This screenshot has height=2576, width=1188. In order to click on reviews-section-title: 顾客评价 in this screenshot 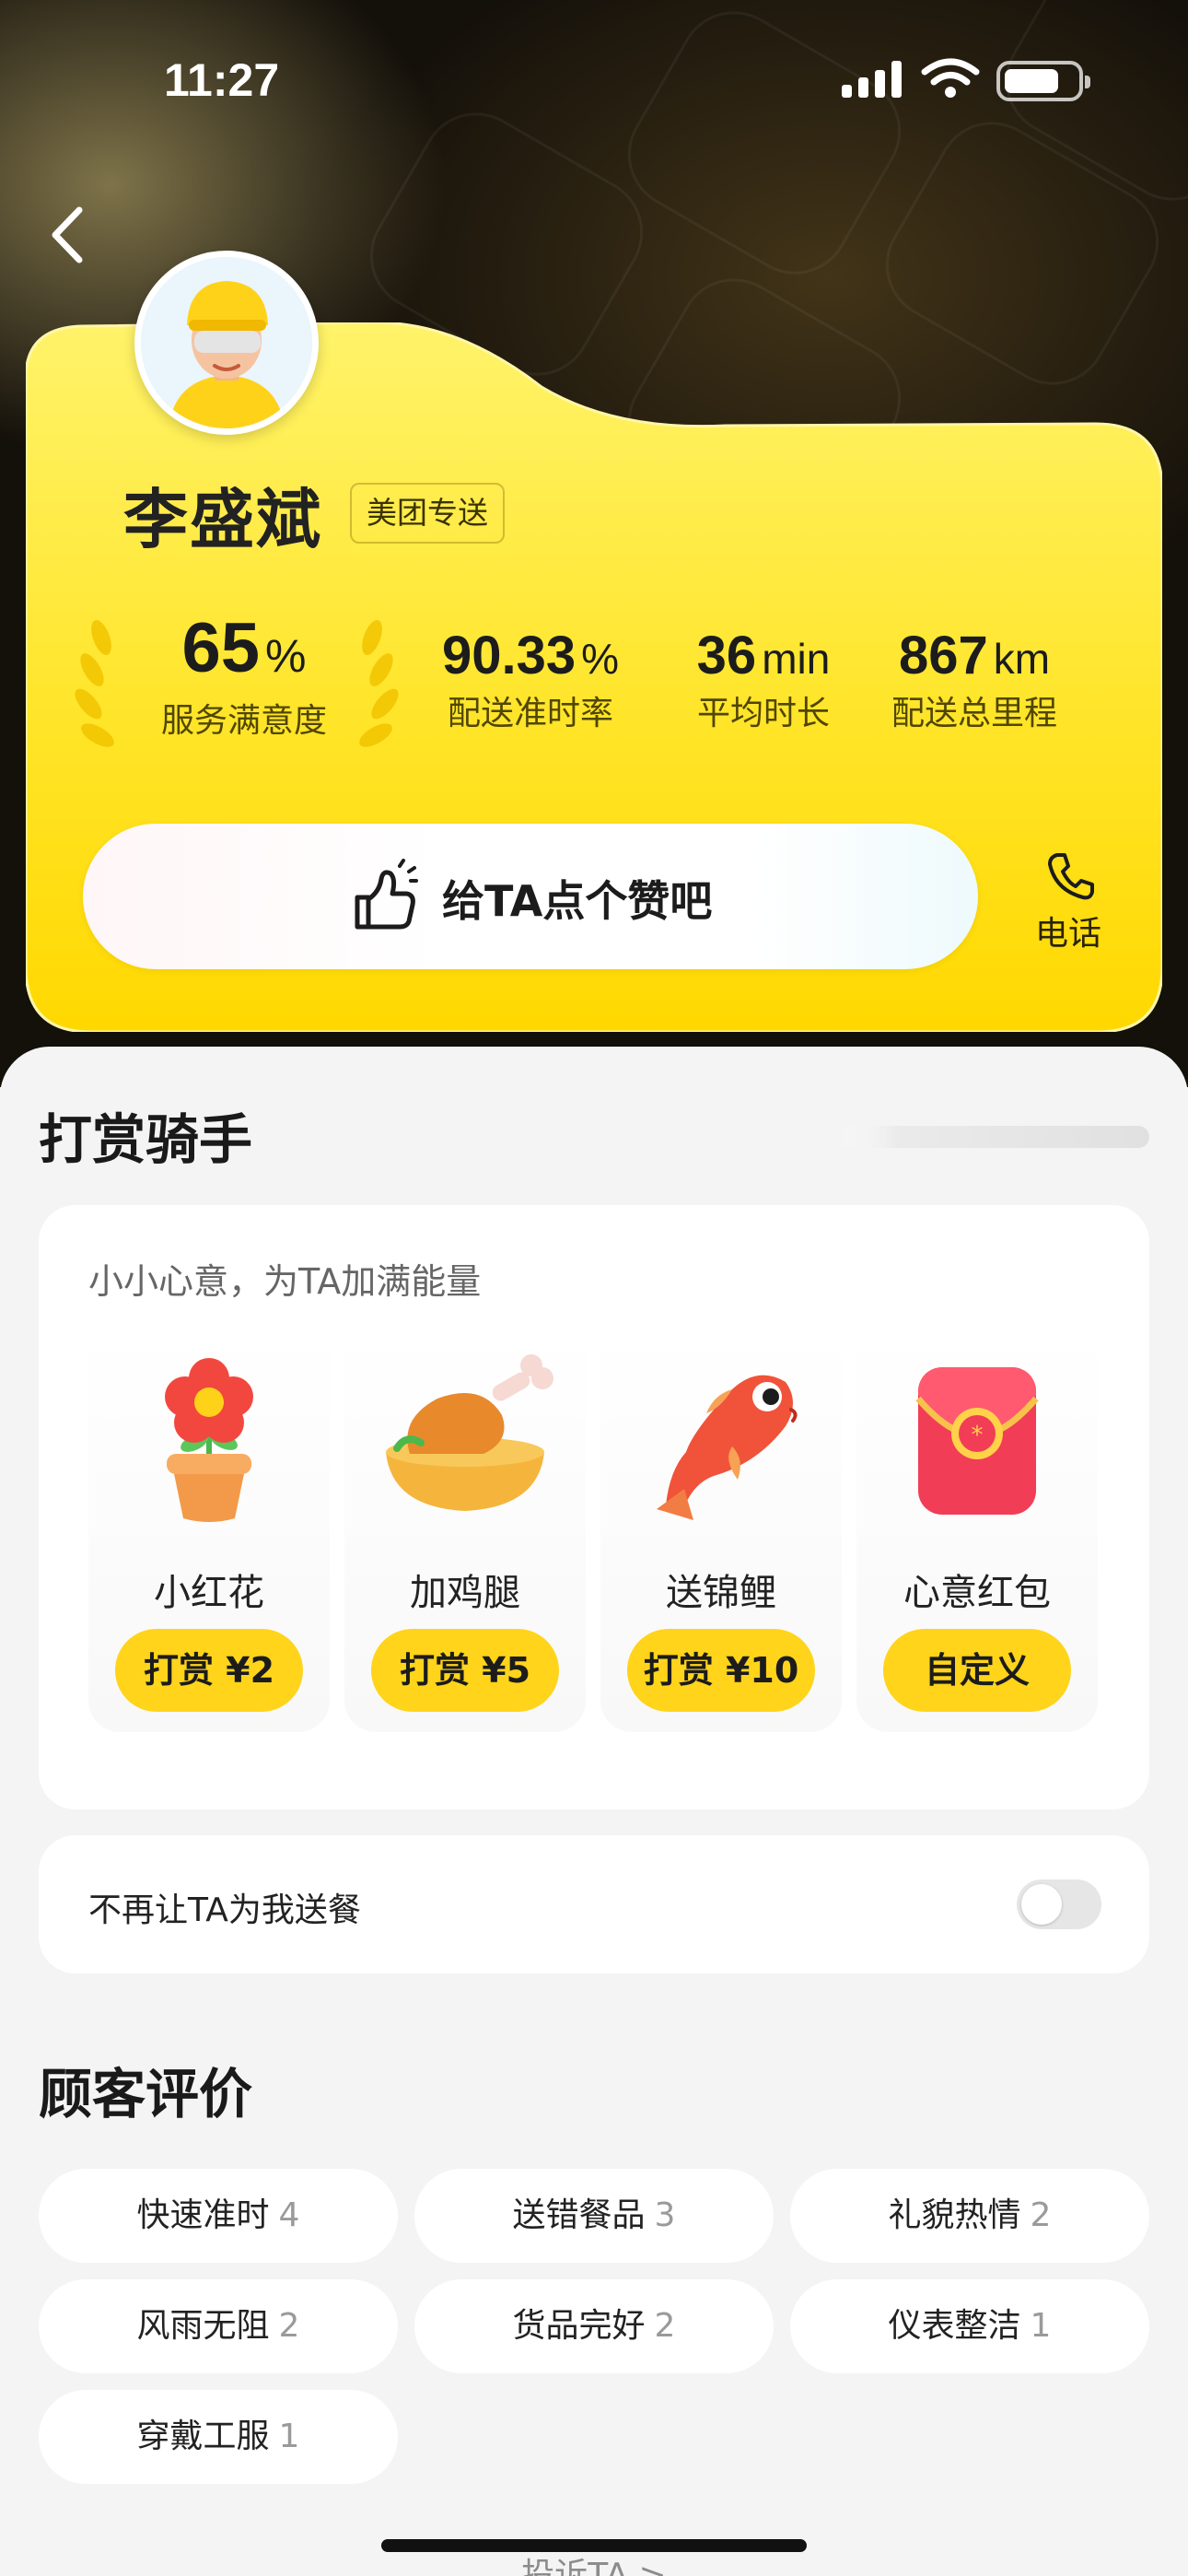, I will do `click(146, 2094)`.